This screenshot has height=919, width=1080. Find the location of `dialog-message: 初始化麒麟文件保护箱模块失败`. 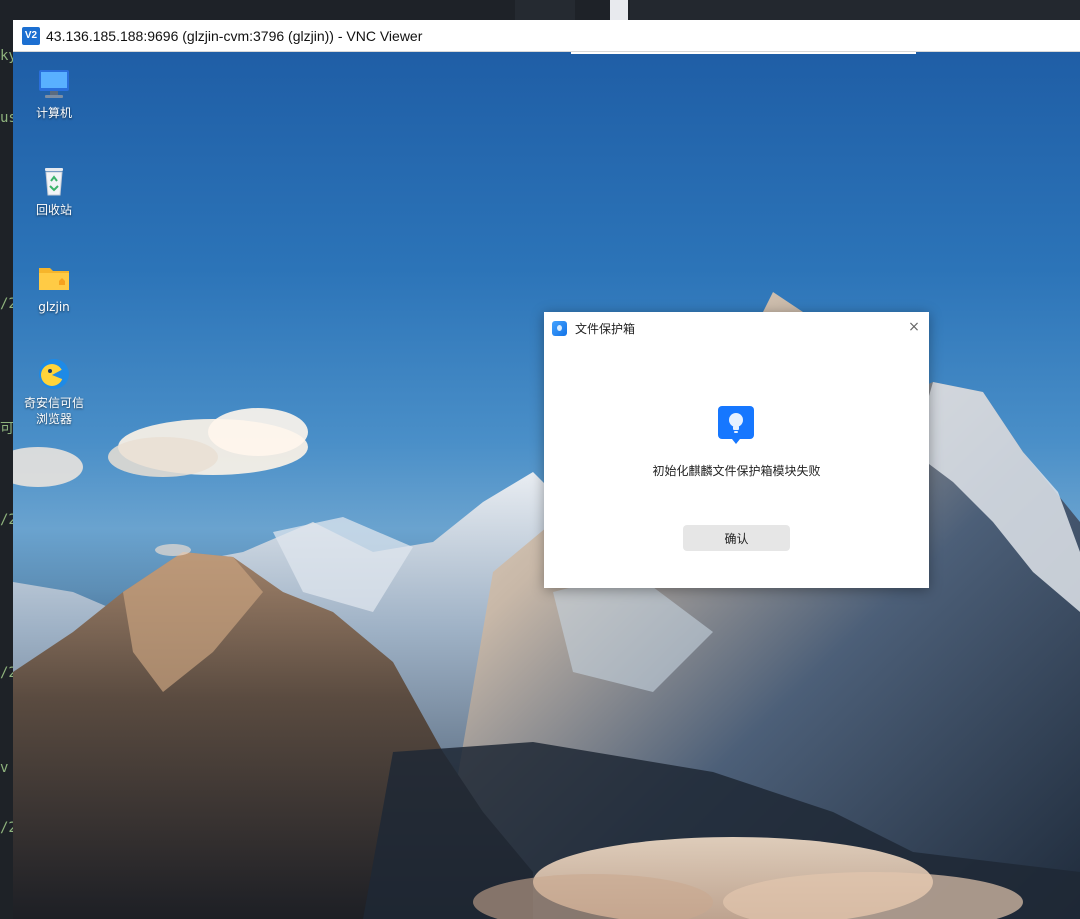

dialog-message: 初始化麒麟文件保护箱模块失败 is located at coordinates (736, 471).